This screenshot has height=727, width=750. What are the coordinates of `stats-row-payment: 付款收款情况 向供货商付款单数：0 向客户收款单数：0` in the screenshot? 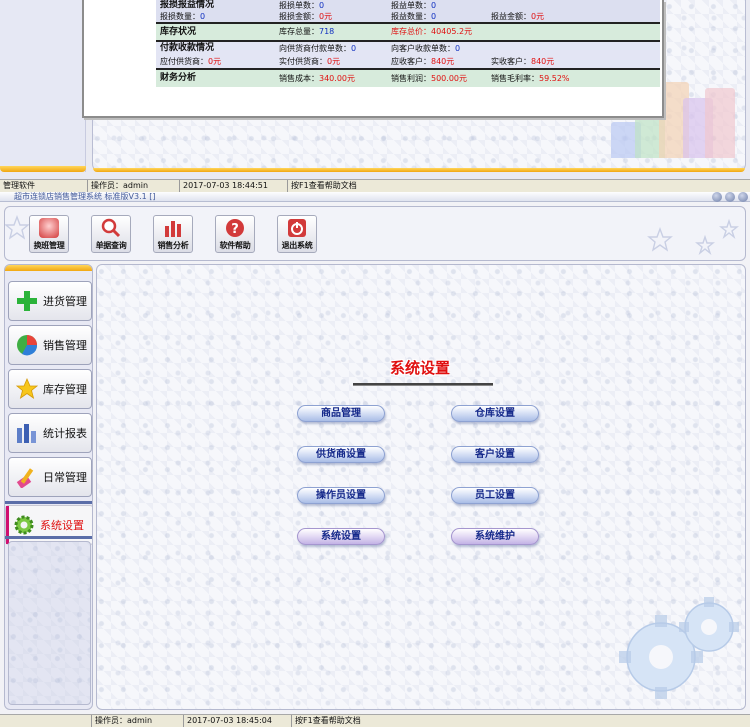 It's located at (408, 48).